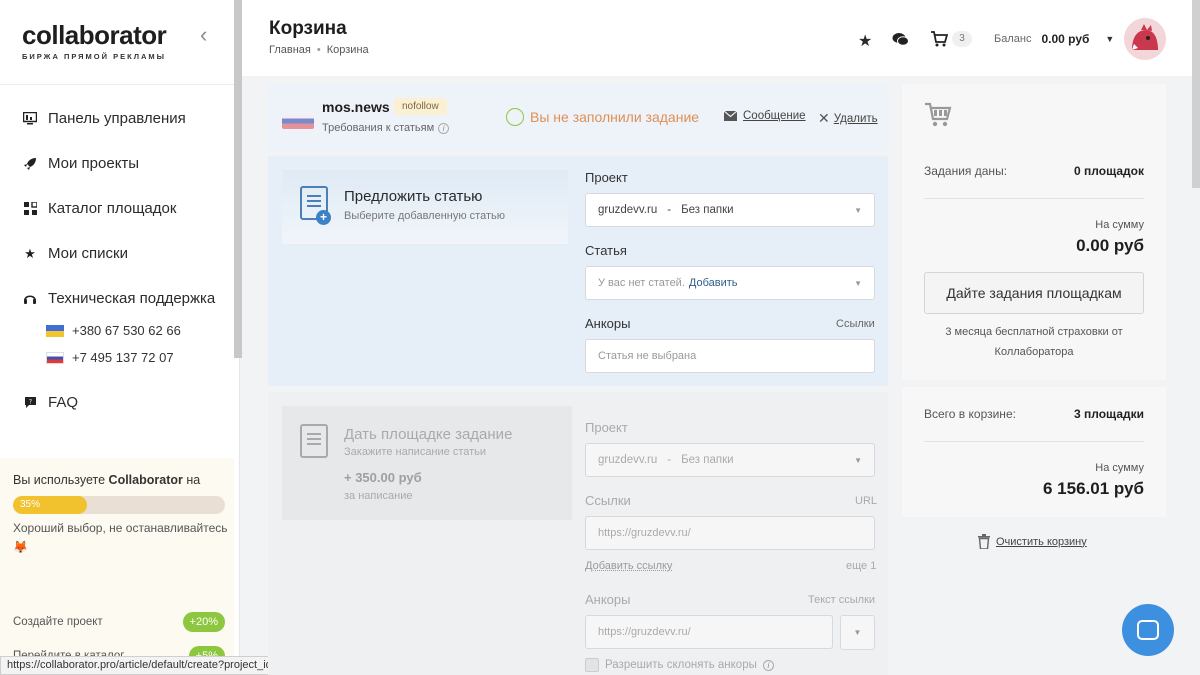 This screenshot has height=675, width=1200. What do you see at coordinates (110, 357) in the screenshot?
I see `phone-ru: +7 495 137 72 07` at bounding box center [110, 357].